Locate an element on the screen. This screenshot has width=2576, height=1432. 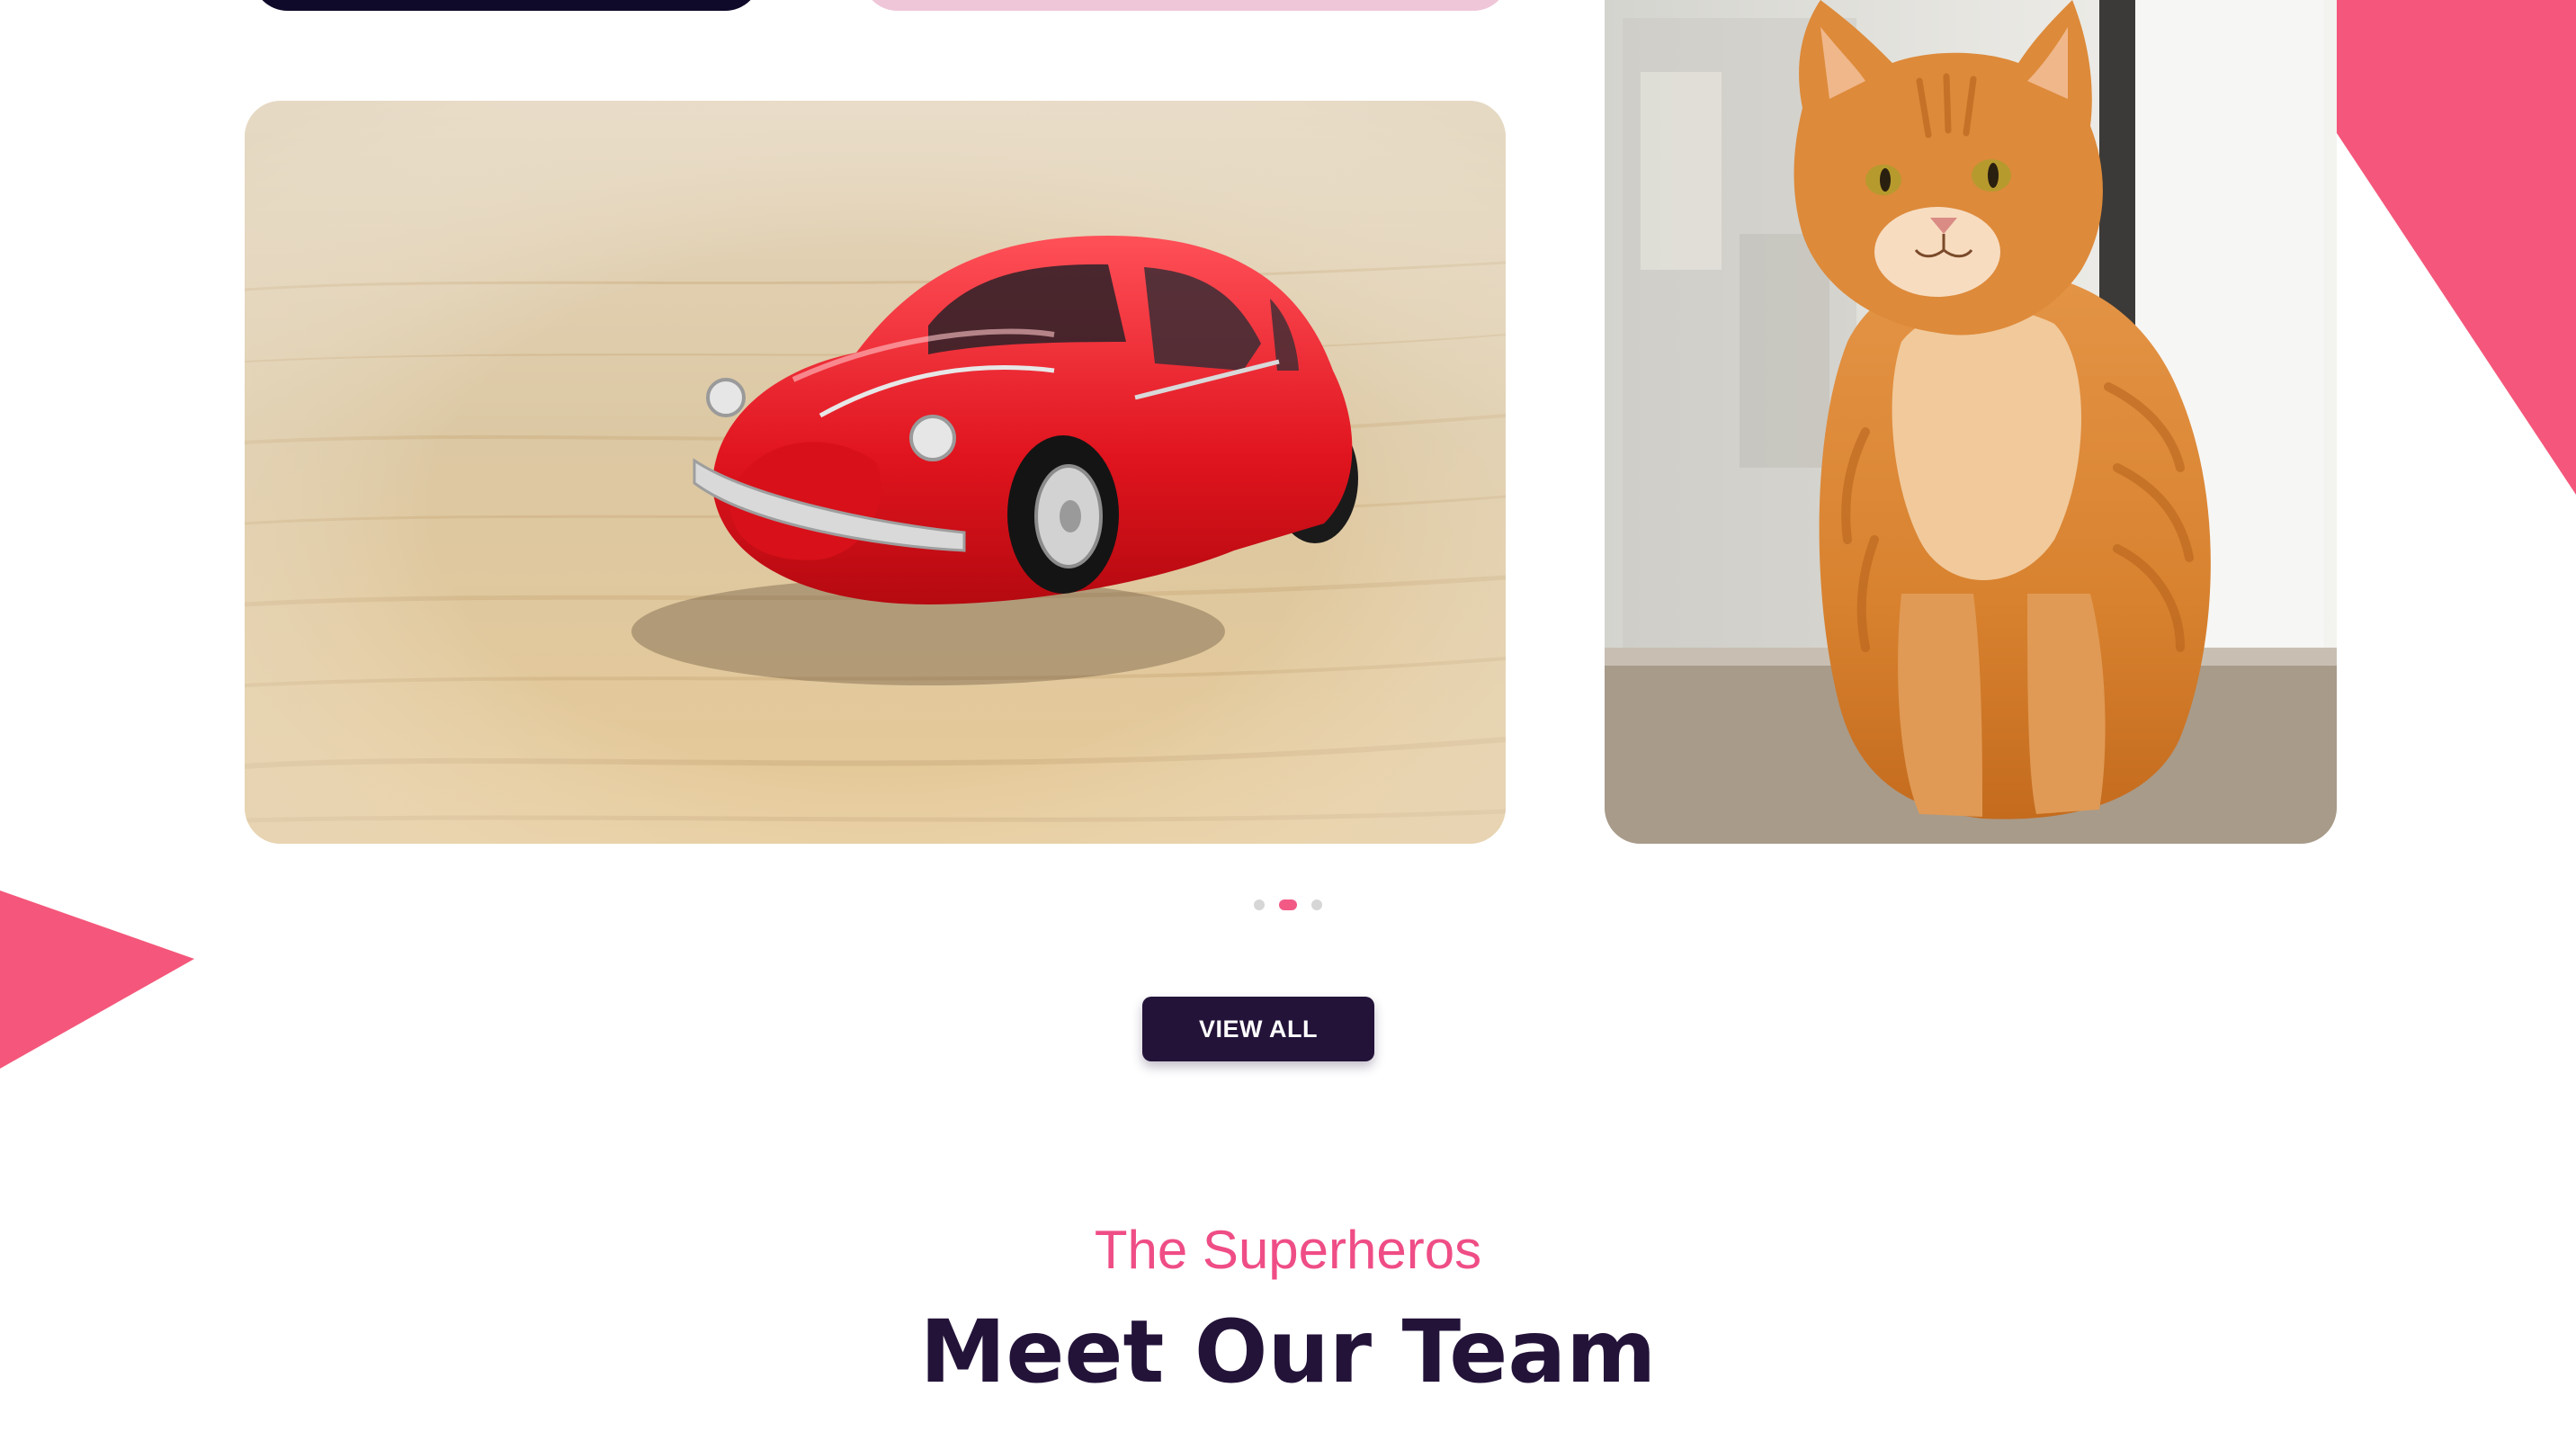
decorative-triangle-right is located at coordinates (2456, 248).